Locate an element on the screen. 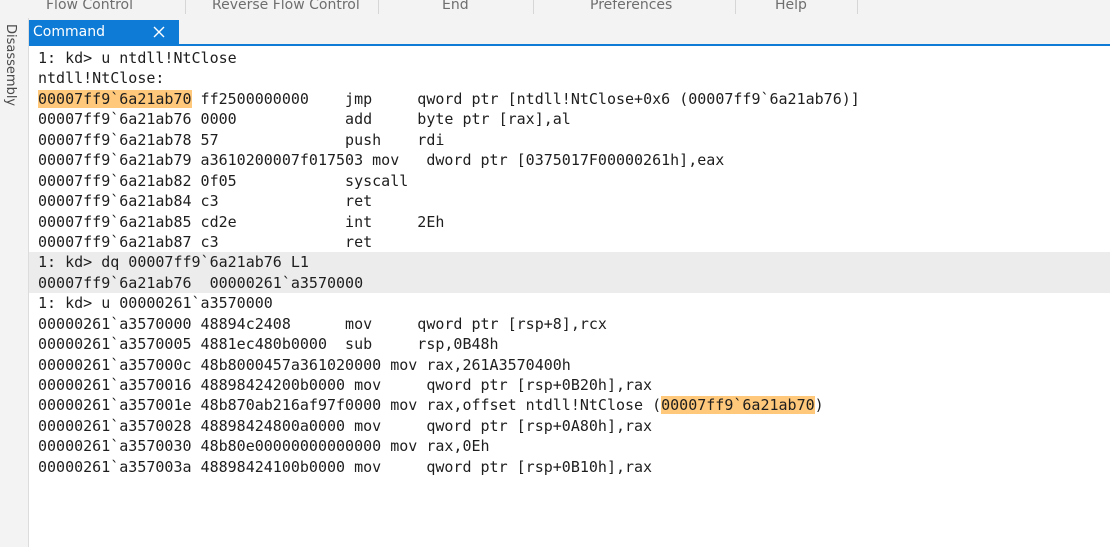  output-text: ) is located at coordinates (819, 405).